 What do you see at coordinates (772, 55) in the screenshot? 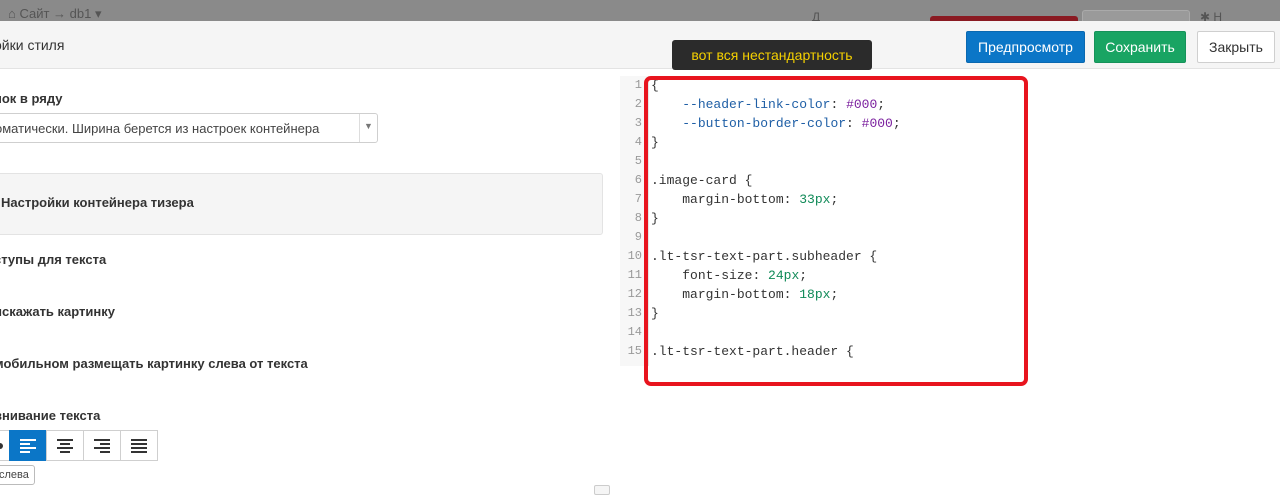
I see `annotation-tooltip: вот вся нестандартность` at bounding box center [772, 55].